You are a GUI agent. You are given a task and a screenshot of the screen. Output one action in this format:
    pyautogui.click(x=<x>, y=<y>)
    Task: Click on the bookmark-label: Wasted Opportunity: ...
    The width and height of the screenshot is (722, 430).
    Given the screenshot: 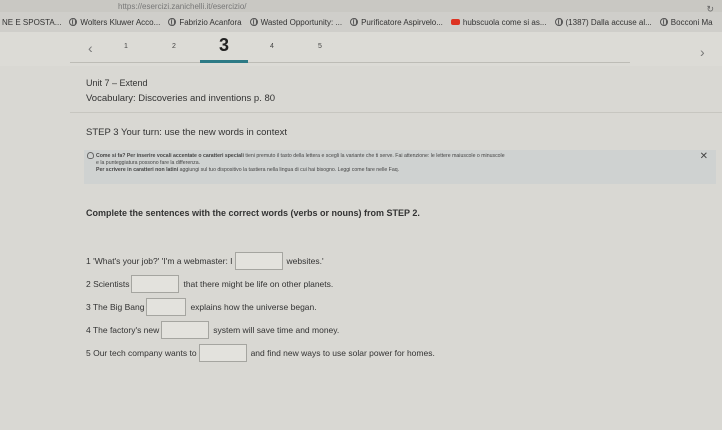 What is the action you would take?
    pyautogui.click(x=301, y=22)
    